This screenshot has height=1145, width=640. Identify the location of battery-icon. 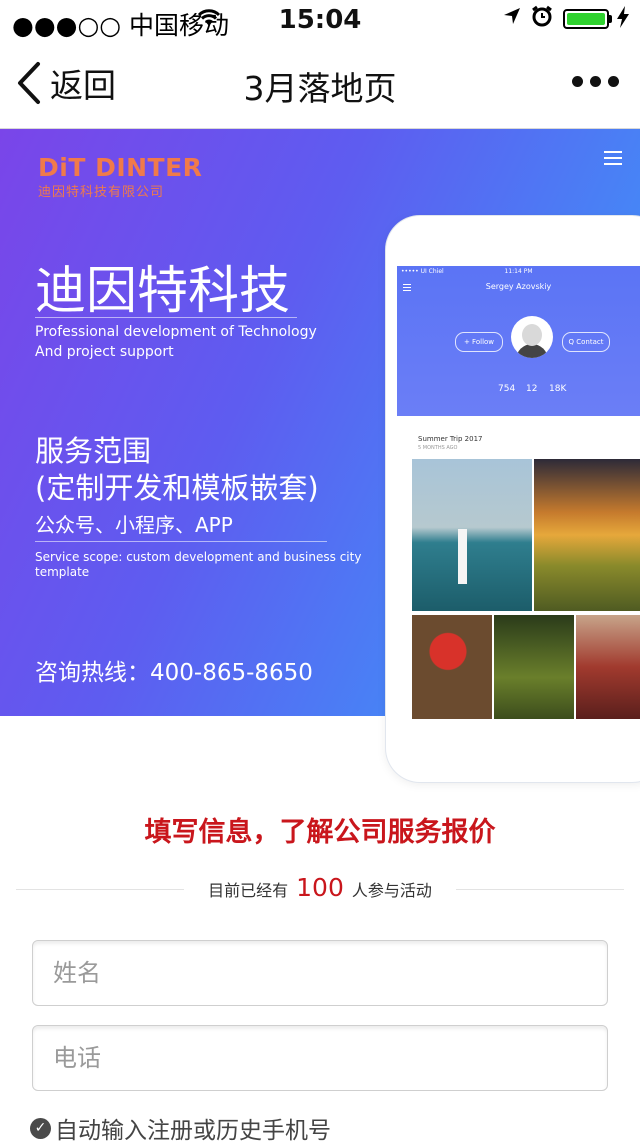
(586, 19).